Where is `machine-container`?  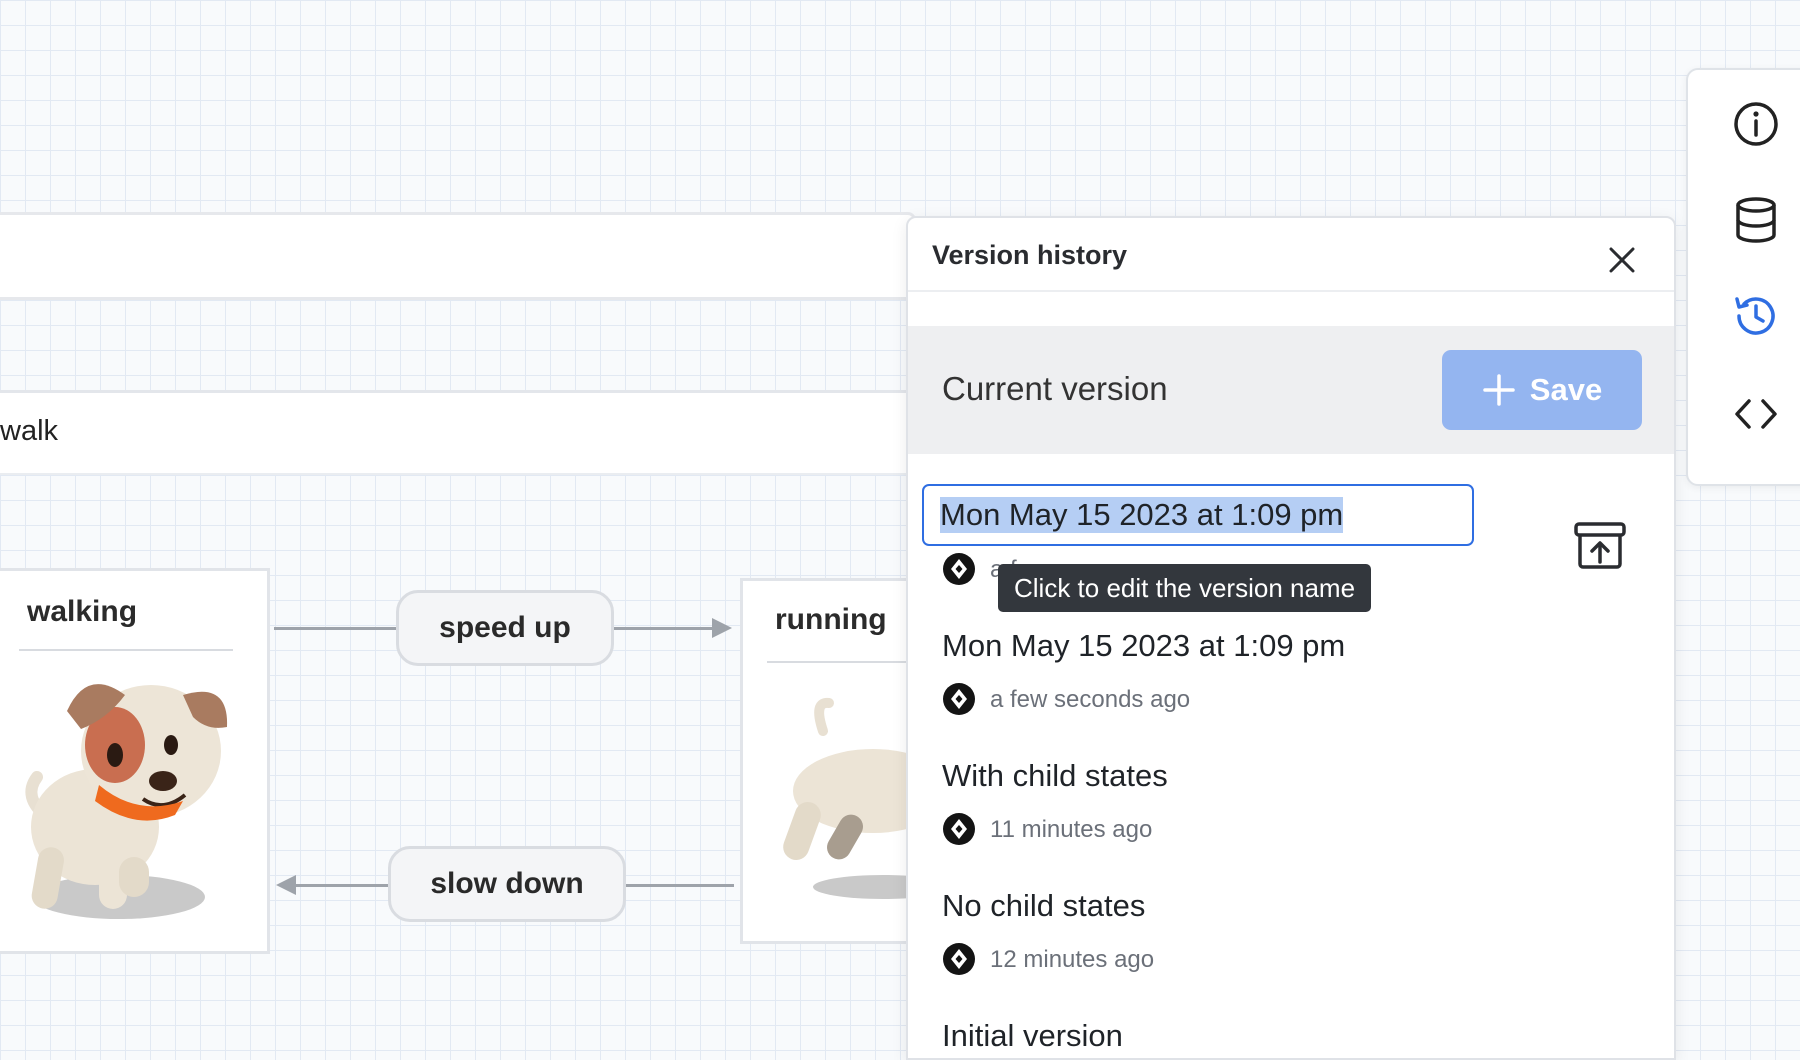
machine-container is located at coordinates (458, 256).